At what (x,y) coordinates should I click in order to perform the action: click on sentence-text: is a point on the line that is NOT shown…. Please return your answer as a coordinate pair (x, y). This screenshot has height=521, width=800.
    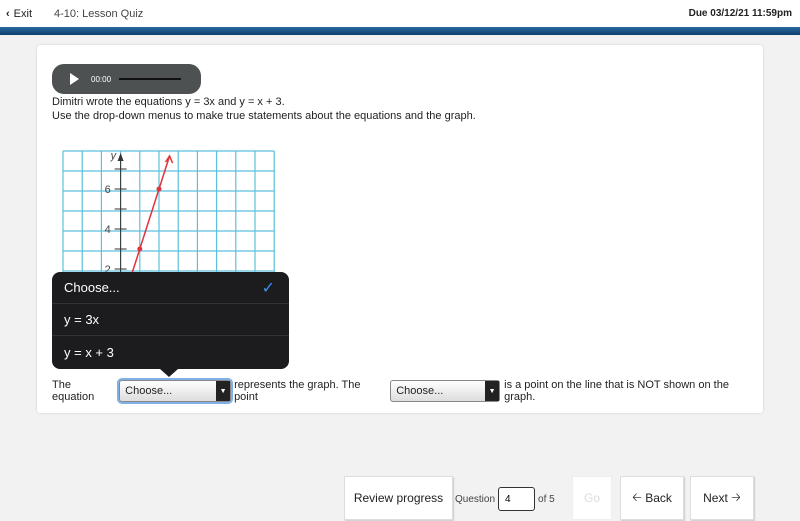
    Looking at the image, I should click on (616, 391).